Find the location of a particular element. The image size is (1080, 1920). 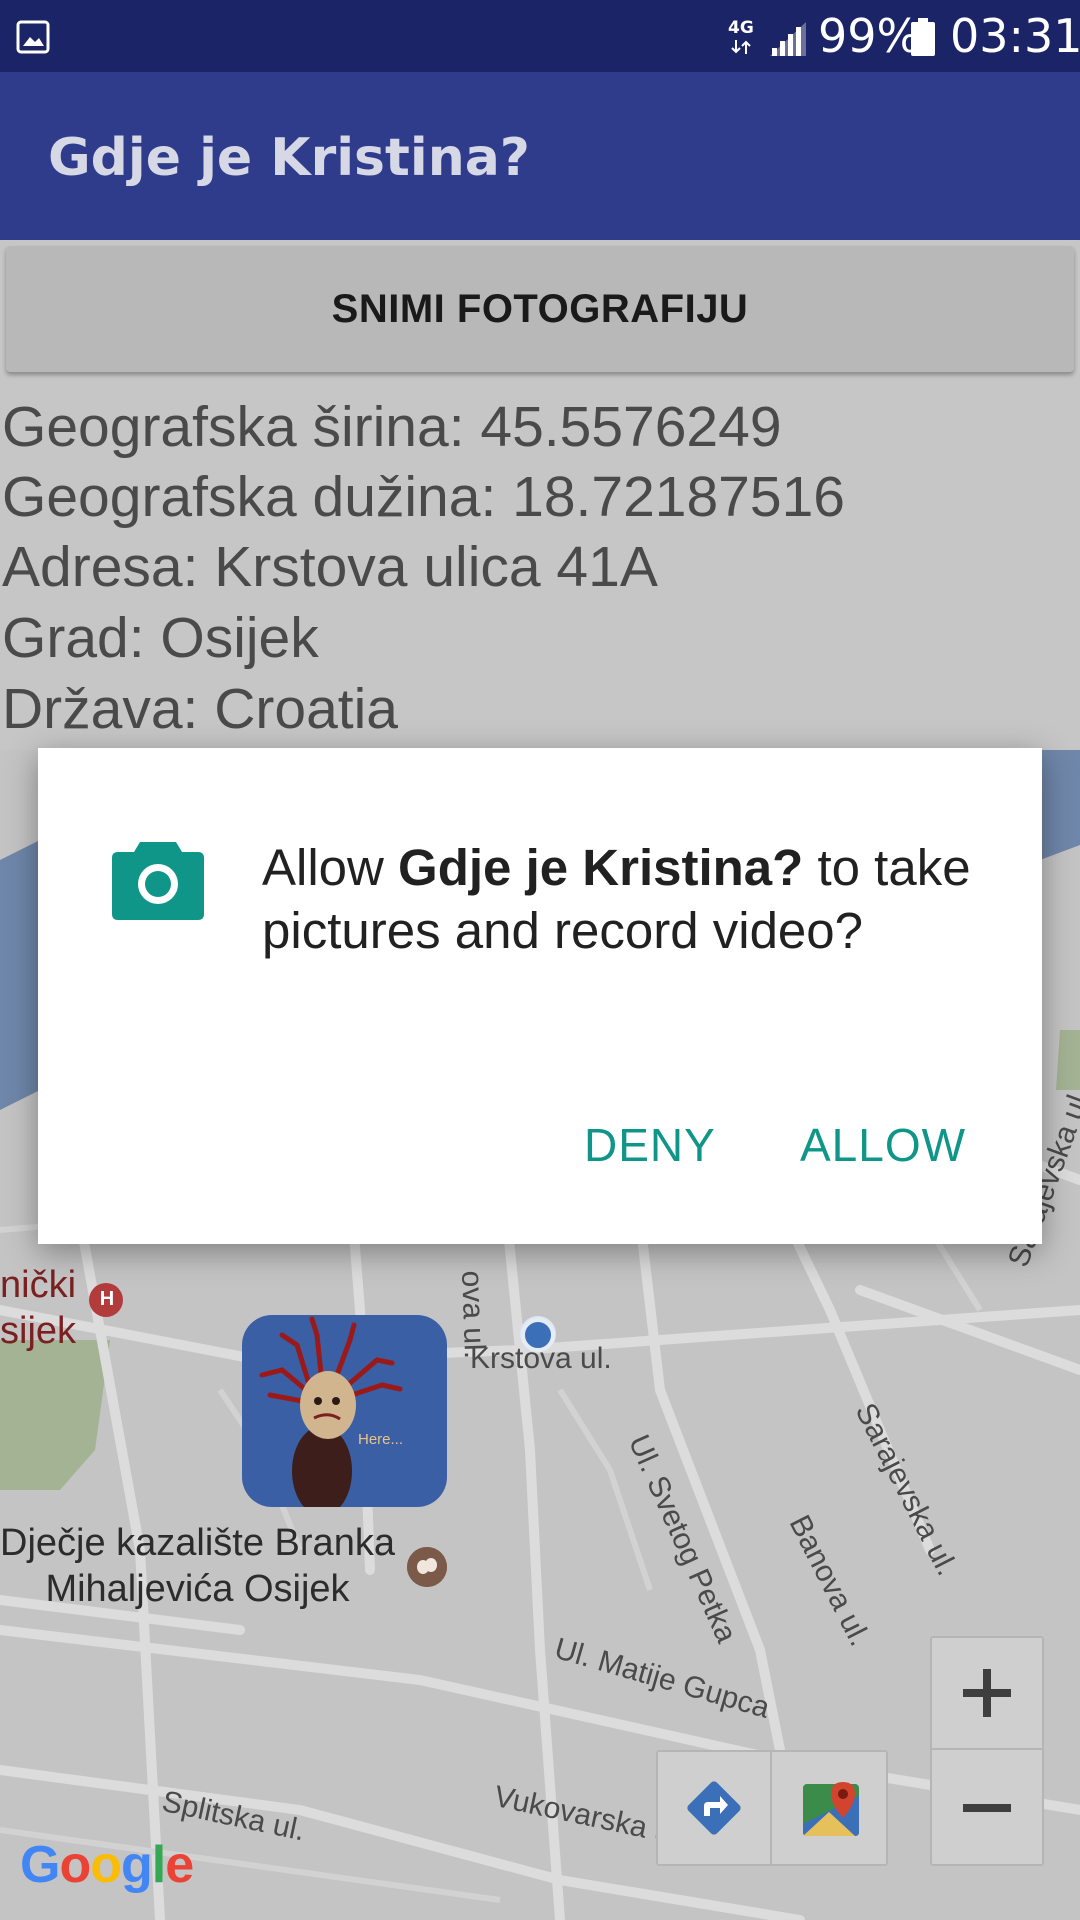

google-logo: Google is located at coordinates (107, 1865).